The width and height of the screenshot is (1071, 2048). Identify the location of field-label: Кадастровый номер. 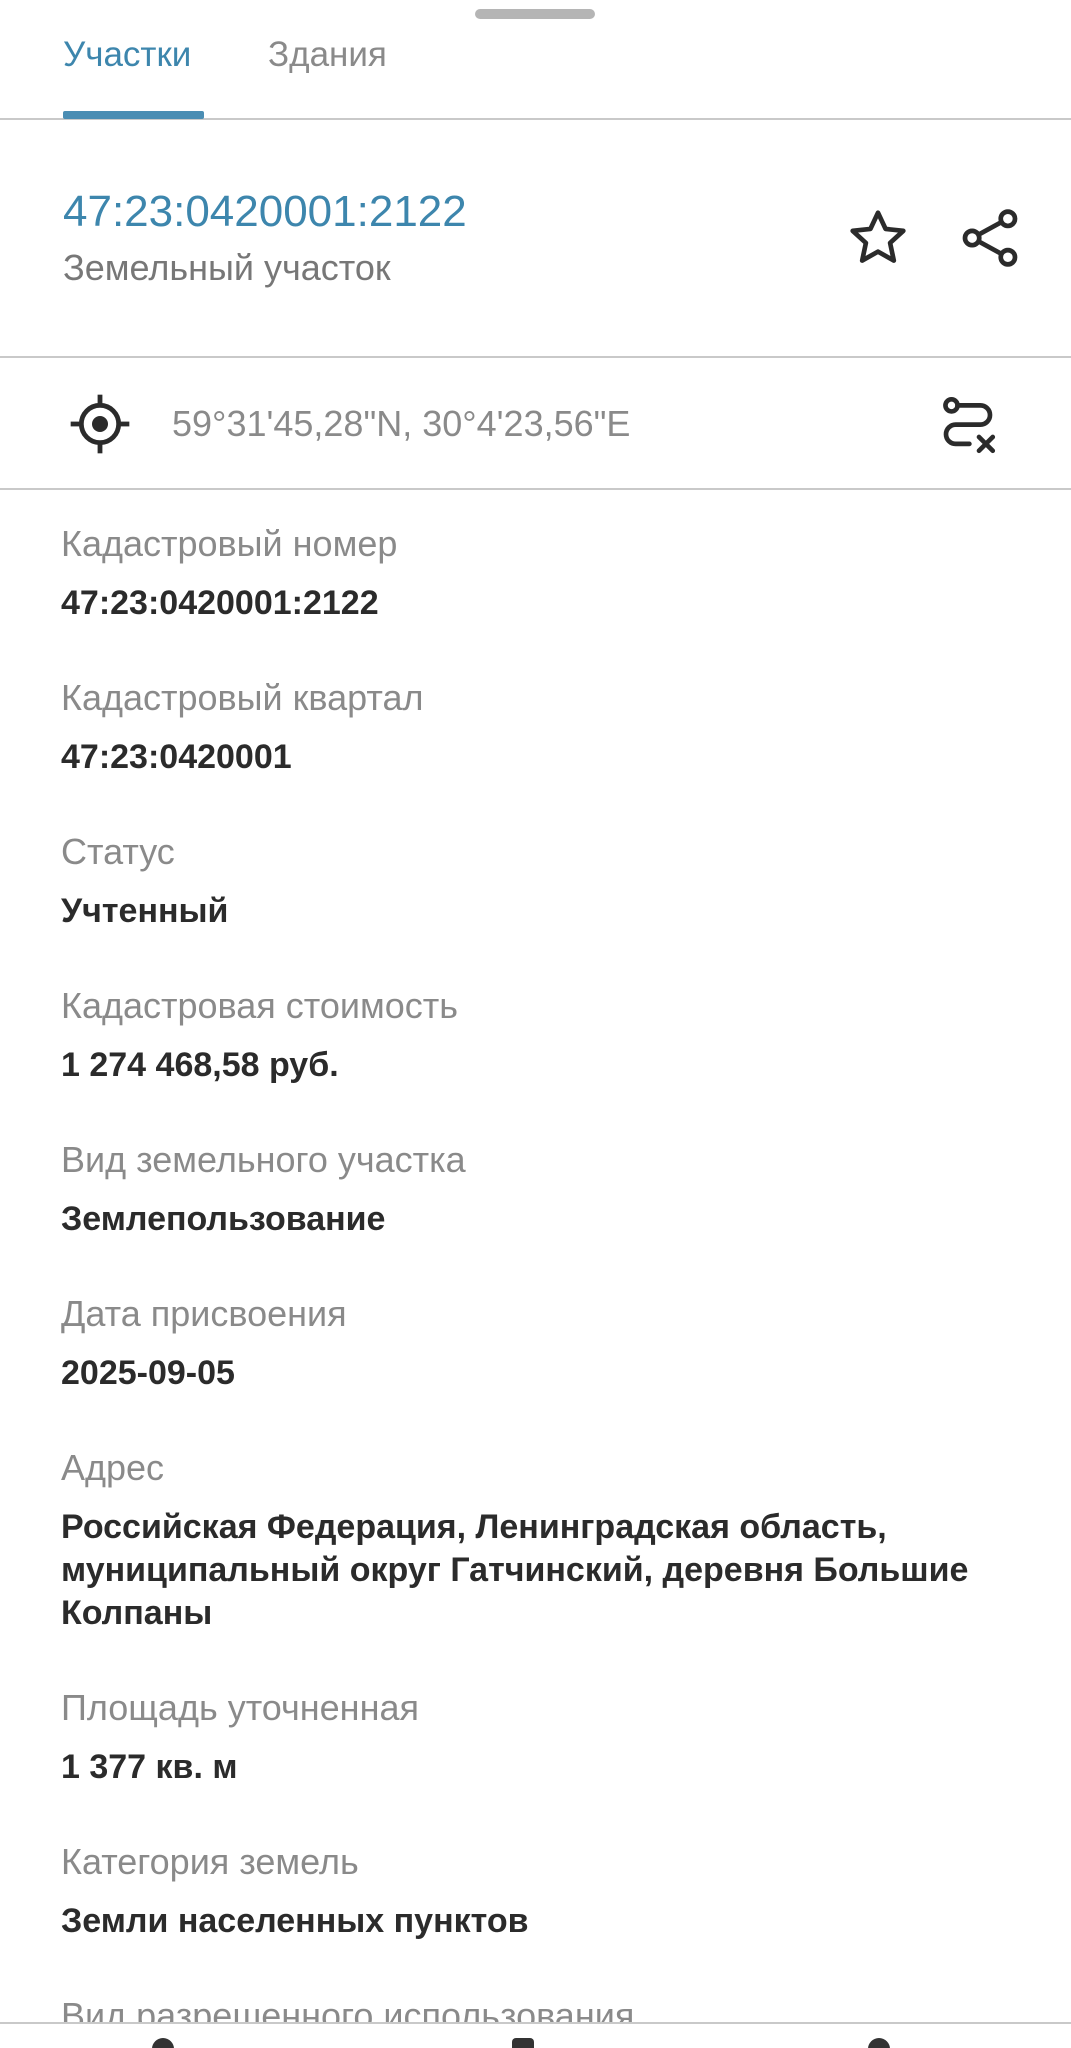
(229, 543).